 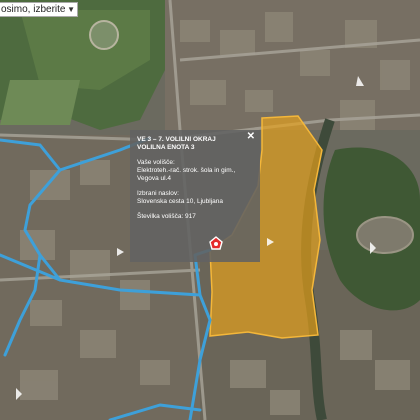 I want to click on polling-station-line1: Elektroteh.-rač. strok. šola in gim.,, so click(x=186, y=170).